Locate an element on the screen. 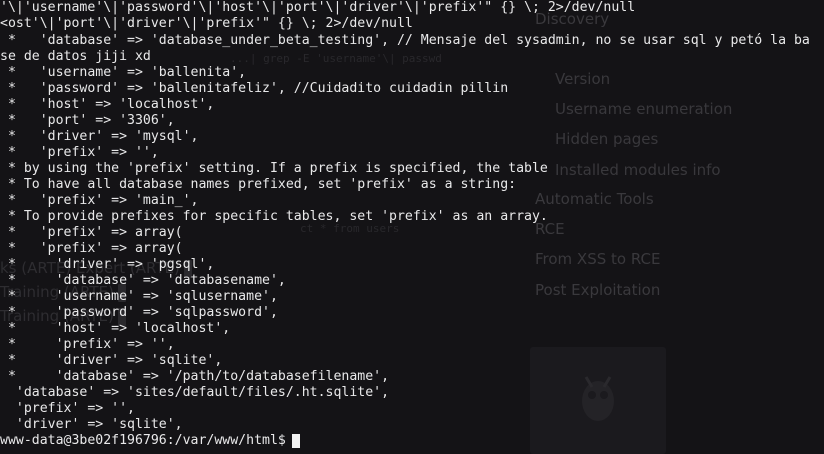 The width and height of the screenshot is (824, 454). terminal-line: * 'driver' => 'sqlite', is located at coordinates (111, 360).